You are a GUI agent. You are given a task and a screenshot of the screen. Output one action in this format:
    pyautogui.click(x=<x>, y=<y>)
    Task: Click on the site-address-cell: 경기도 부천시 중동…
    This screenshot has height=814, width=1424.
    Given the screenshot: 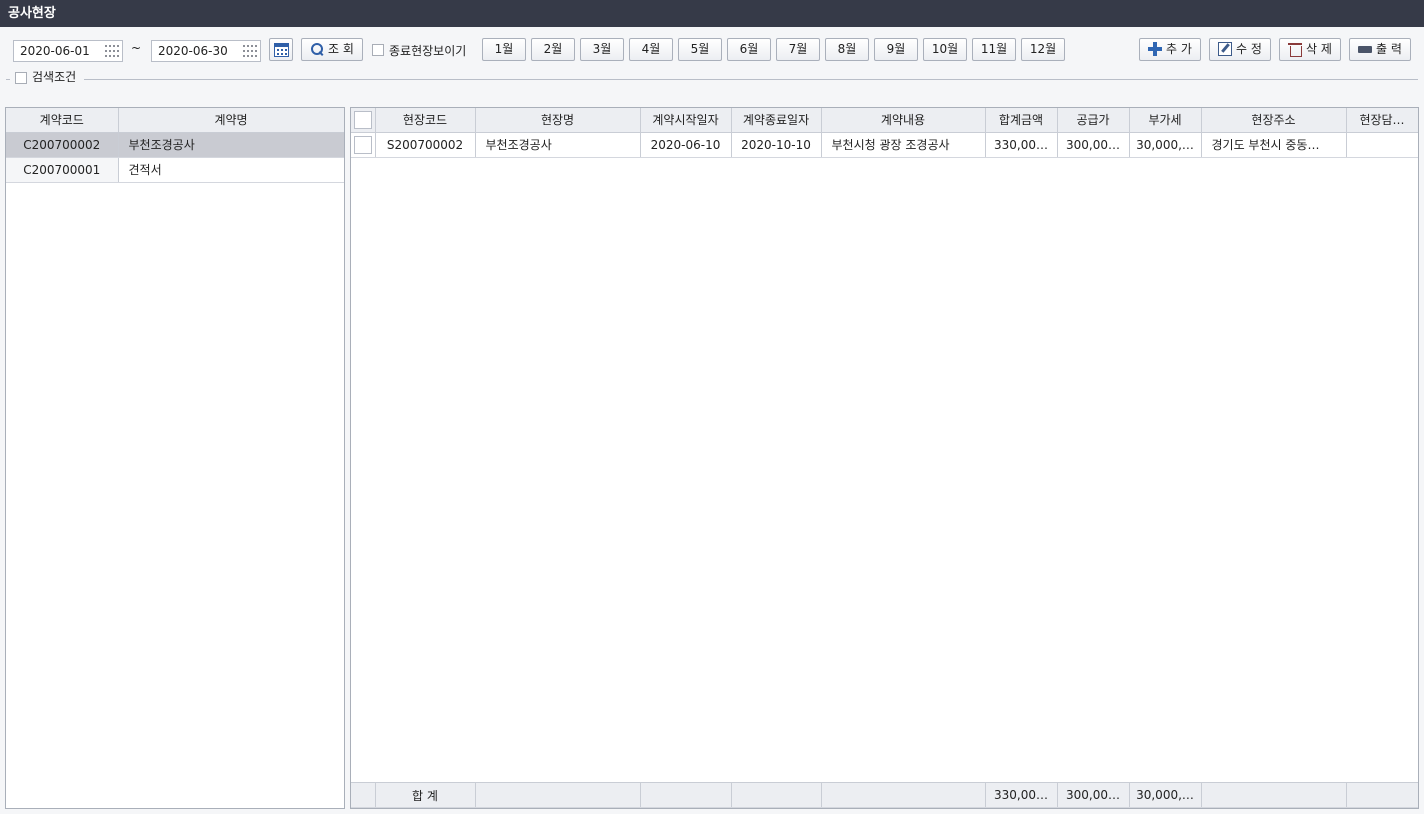 What is the action you would take?
    pyautogui.click(x=1274, y=145)
    